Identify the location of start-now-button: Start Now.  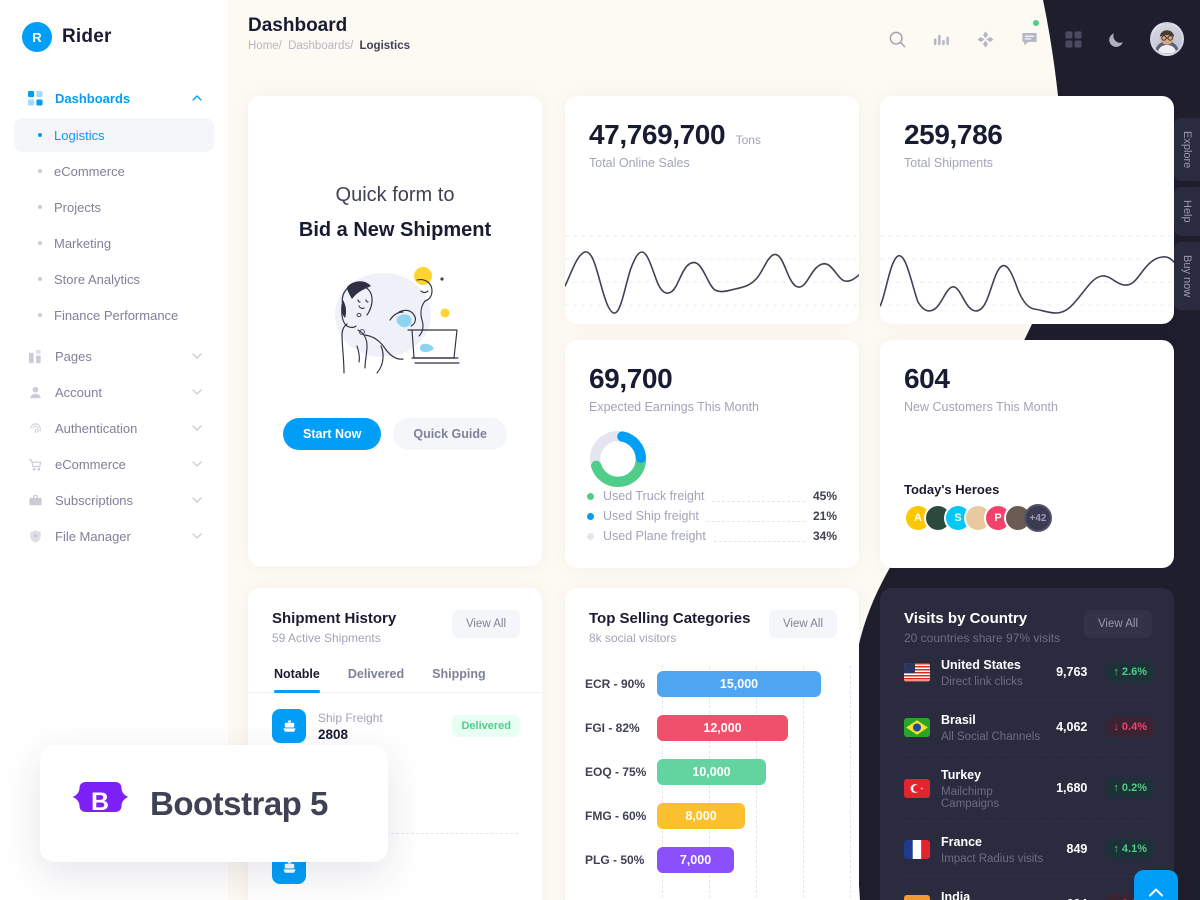
(332, 434).